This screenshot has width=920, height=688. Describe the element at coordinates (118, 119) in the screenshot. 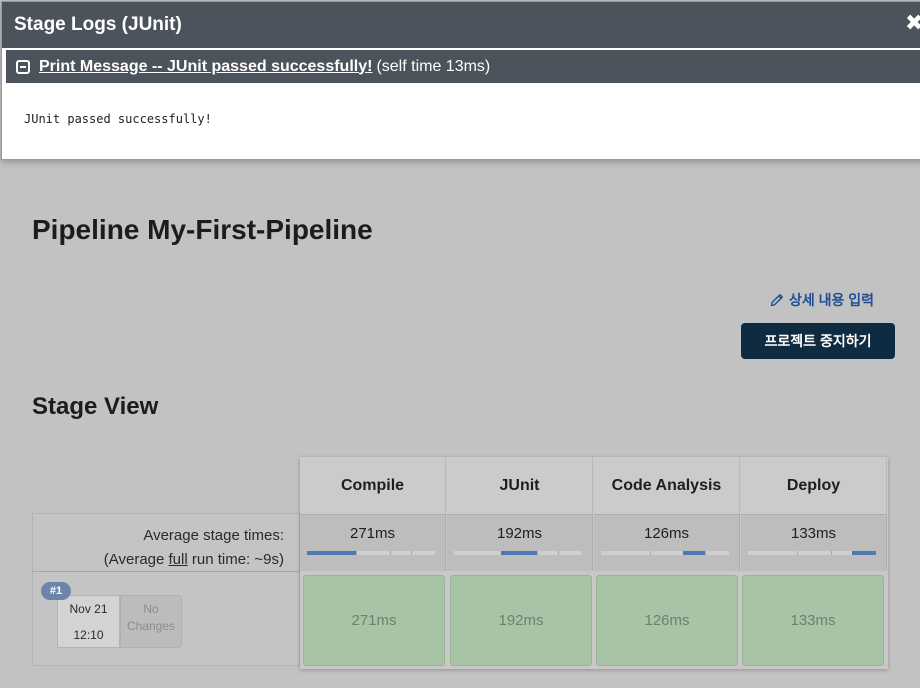

I see `log-output: JUnit passed successfully!` at that location.